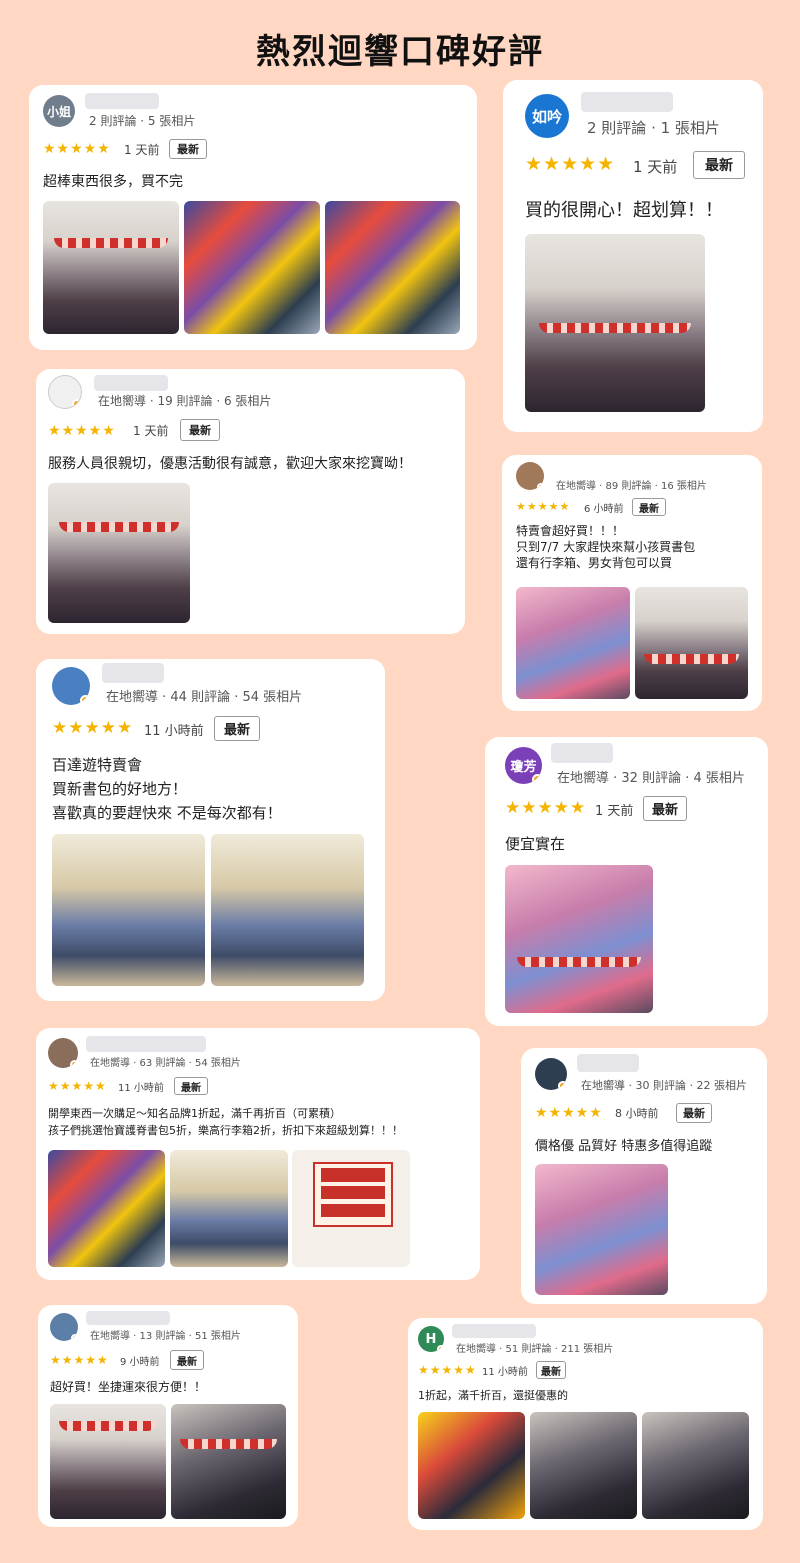  Describe the element at coordinates (142, 121) in the screenshot. I see `reviewer-meta: 2 則評論 · 5 張相片` at that location.